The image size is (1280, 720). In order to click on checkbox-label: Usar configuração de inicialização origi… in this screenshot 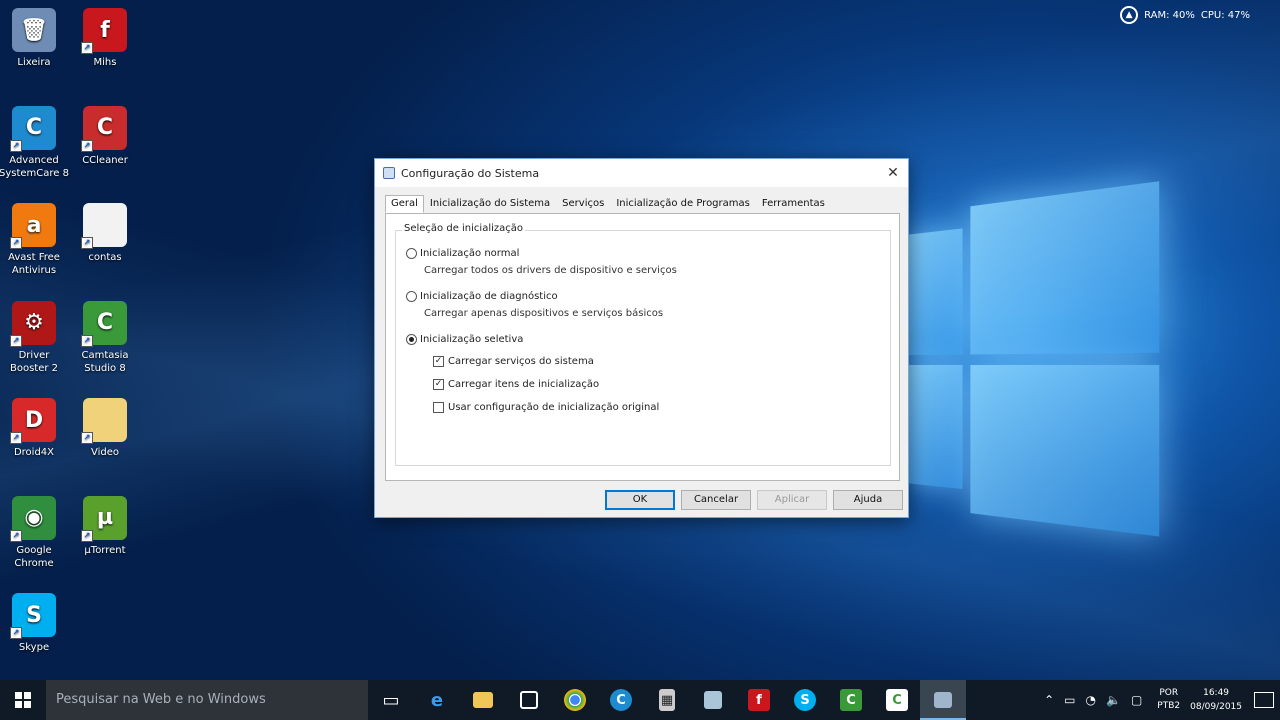, I will do `click(554, 407)`.